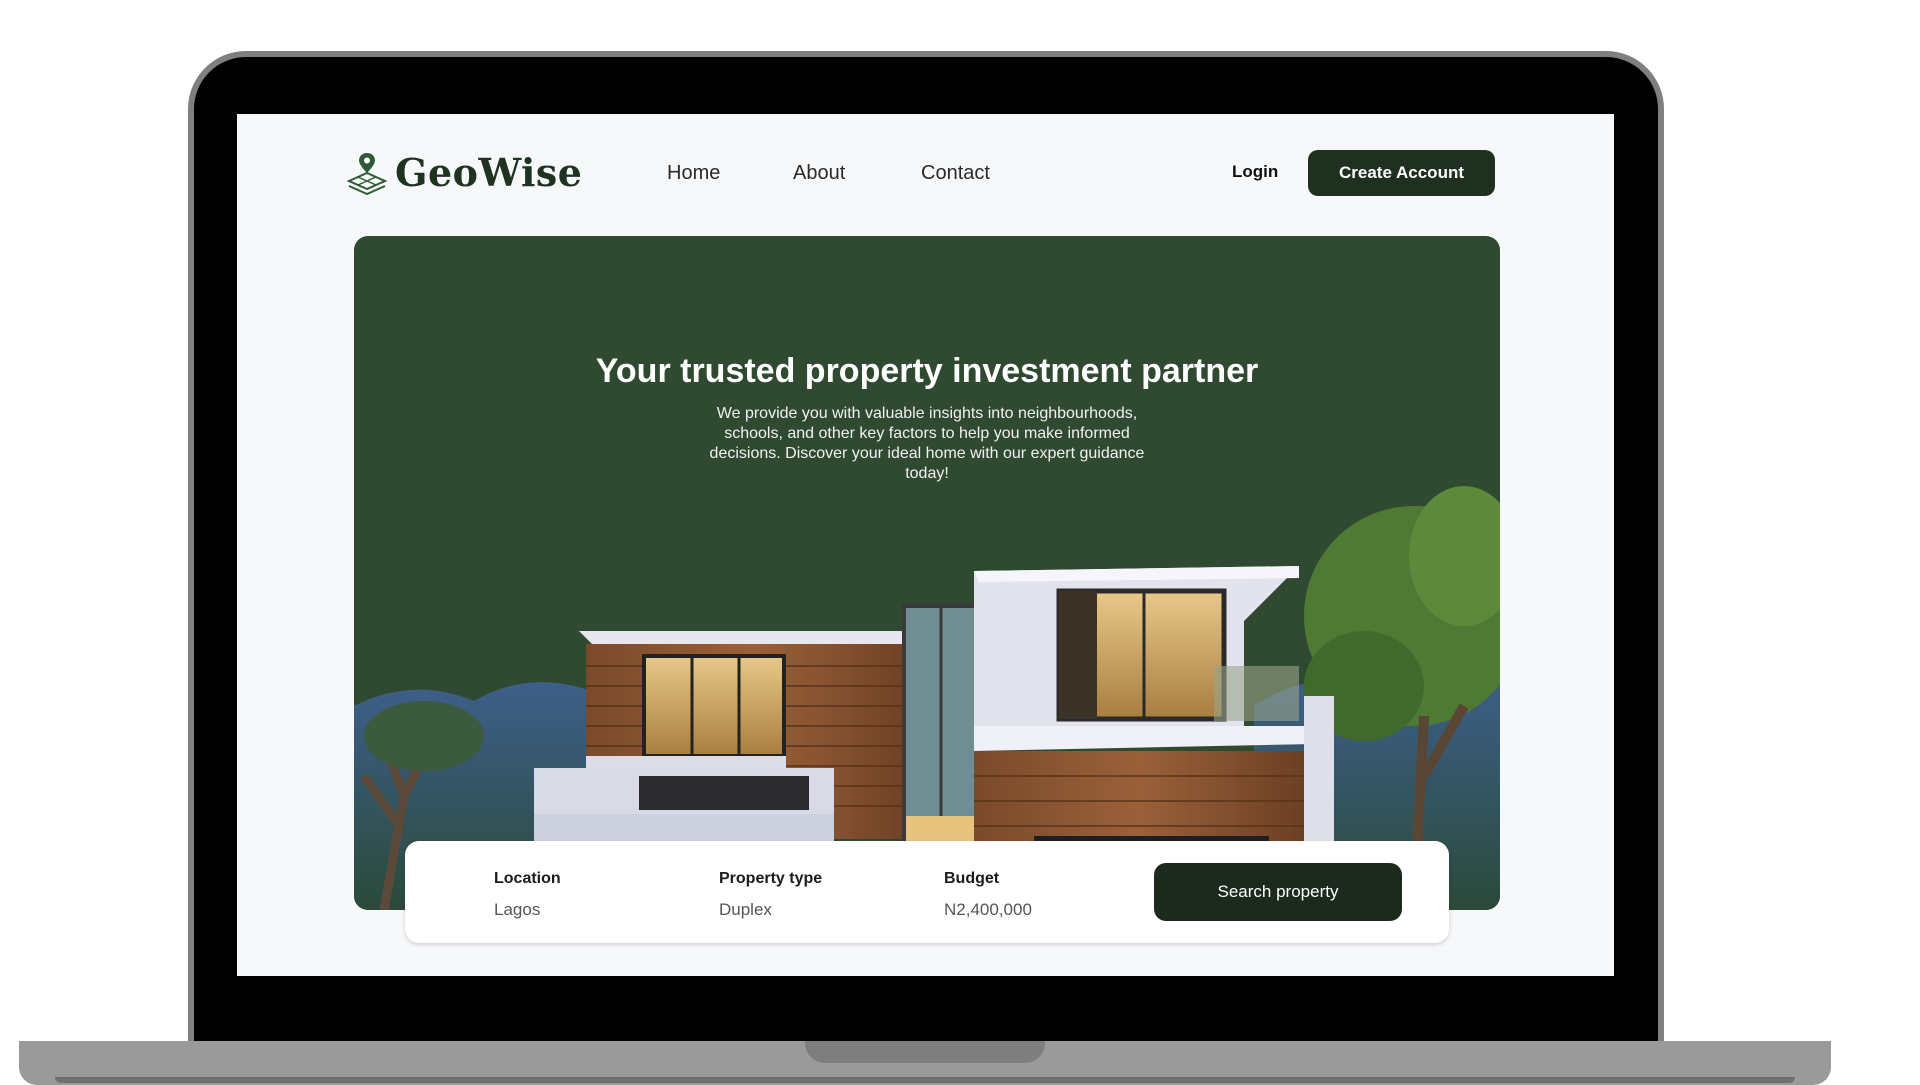 The image size is (1920, 1085). Describe the element at coordinates (367, 173) in the screenshot. I see `map-pin-grid-icon` at that location.